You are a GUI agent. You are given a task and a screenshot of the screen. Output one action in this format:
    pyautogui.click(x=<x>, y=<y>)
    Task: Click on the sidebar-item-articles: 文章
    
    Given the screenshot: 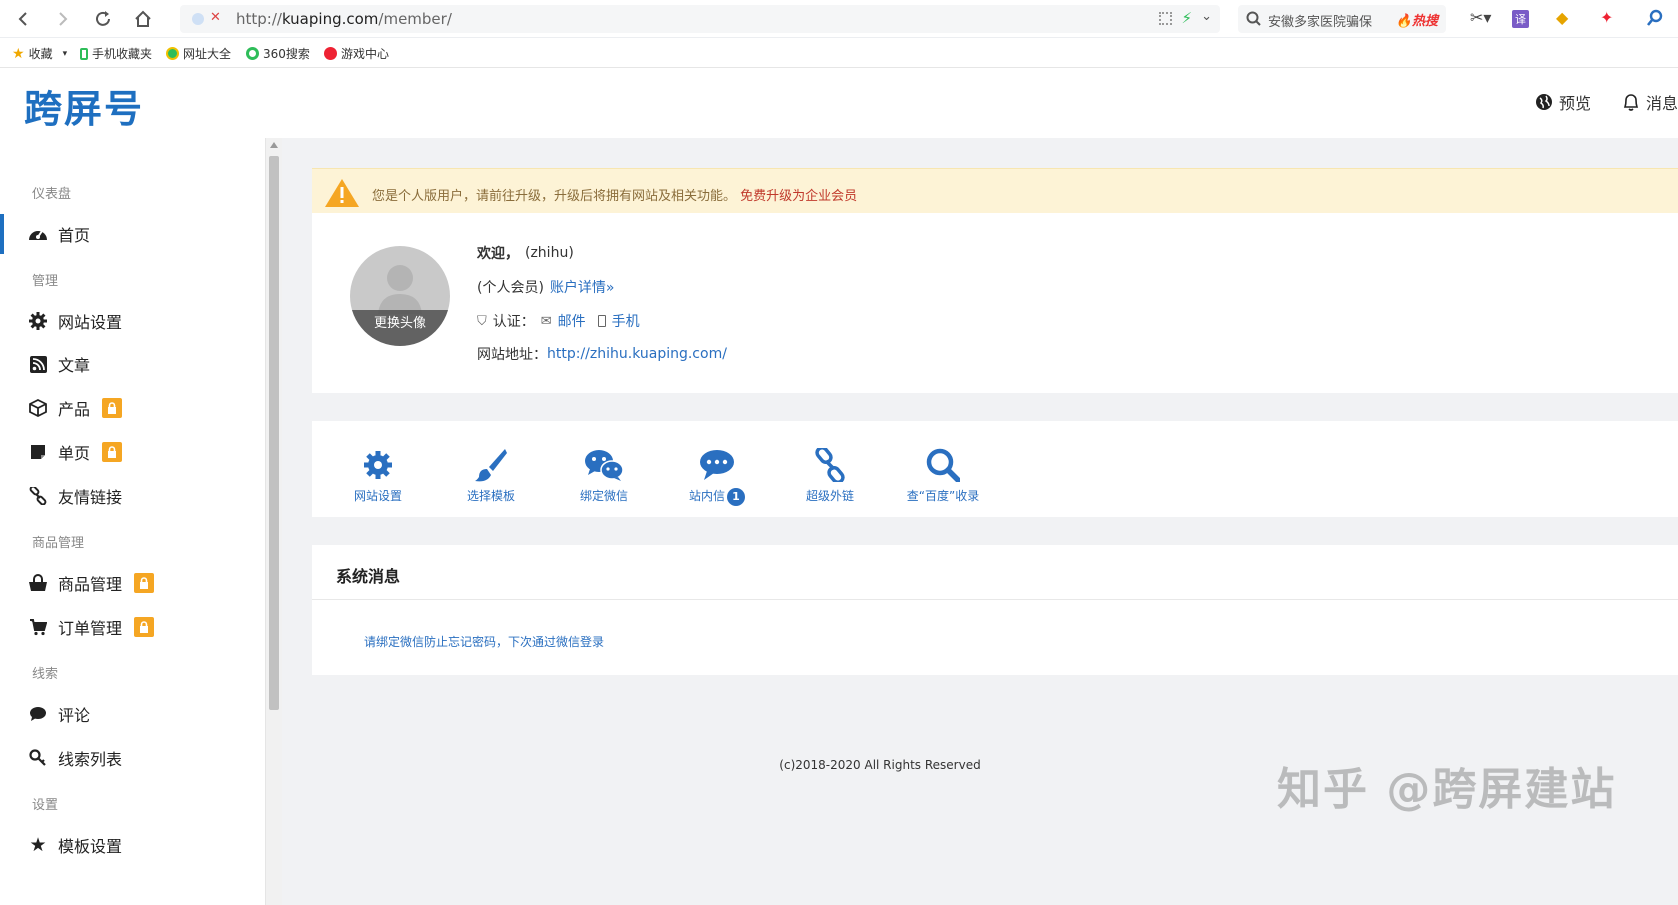 What is the action you would take?
    pyautogui.click(x=131, y=364)
    